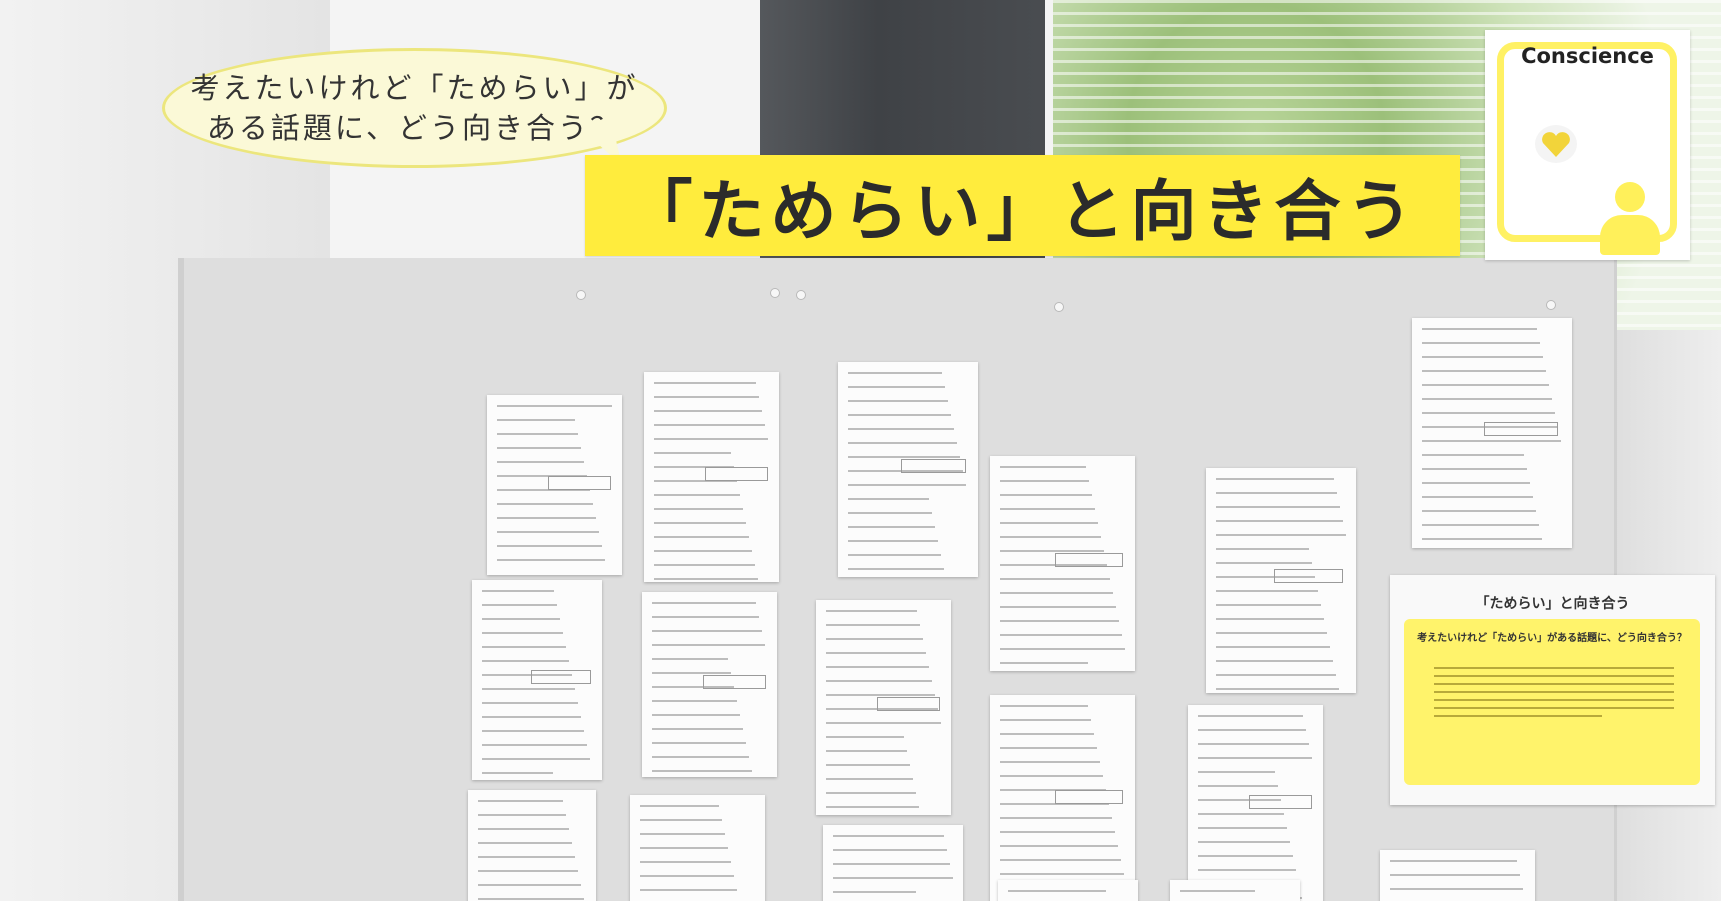 The image size is (1721, 901). Describe the element at coordinates (1630, 235) in the screenshot. I see `person-body-icon` at that location.